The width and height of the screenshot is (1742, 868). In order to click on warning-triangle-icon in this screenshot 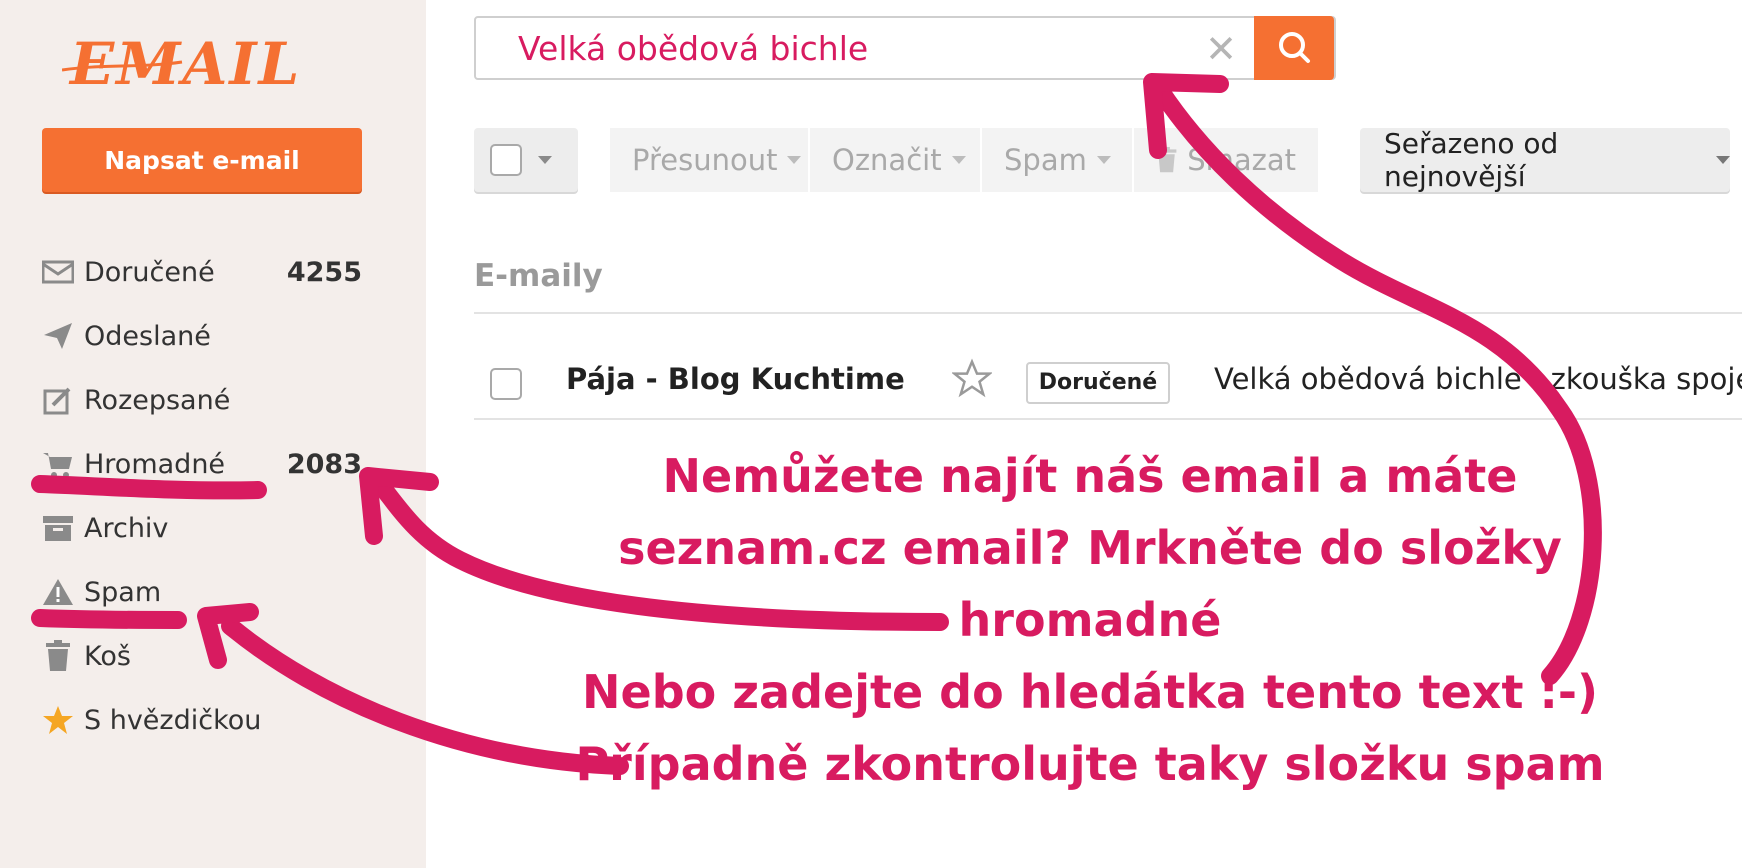, I will do `click(58, 592)`.